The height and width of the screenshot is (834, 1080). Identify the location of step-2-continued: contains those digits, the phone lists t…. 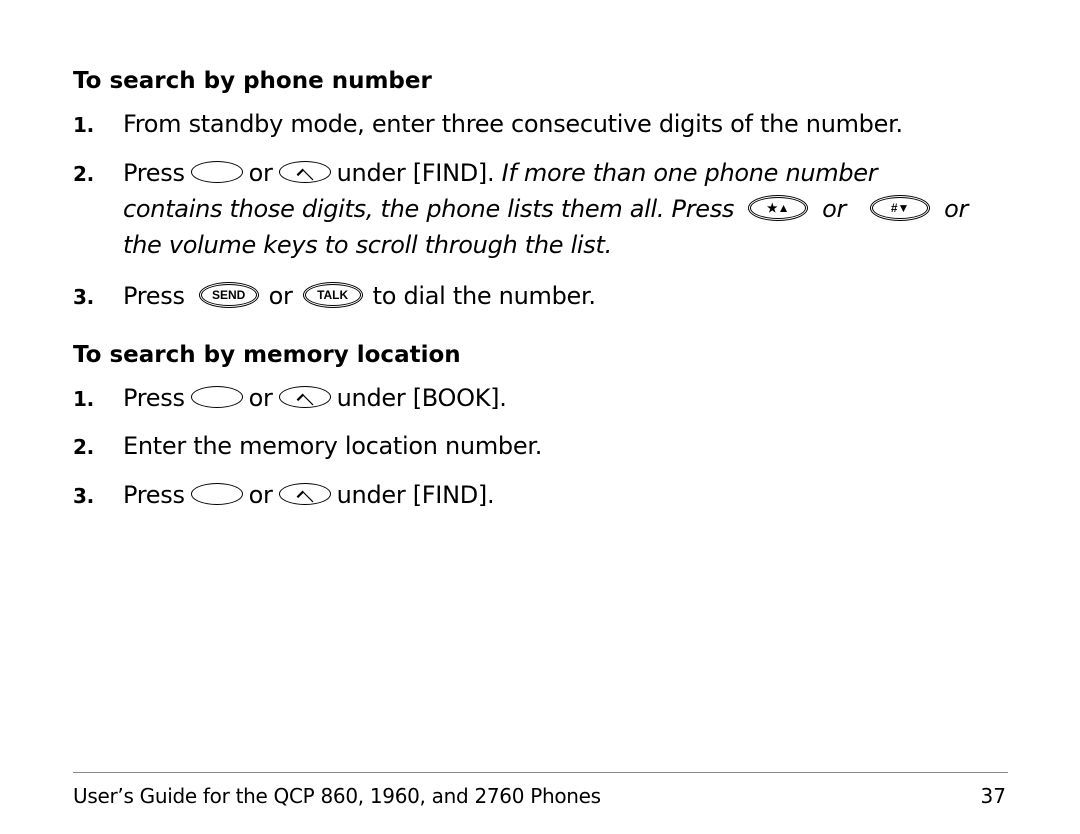
(546, 209).